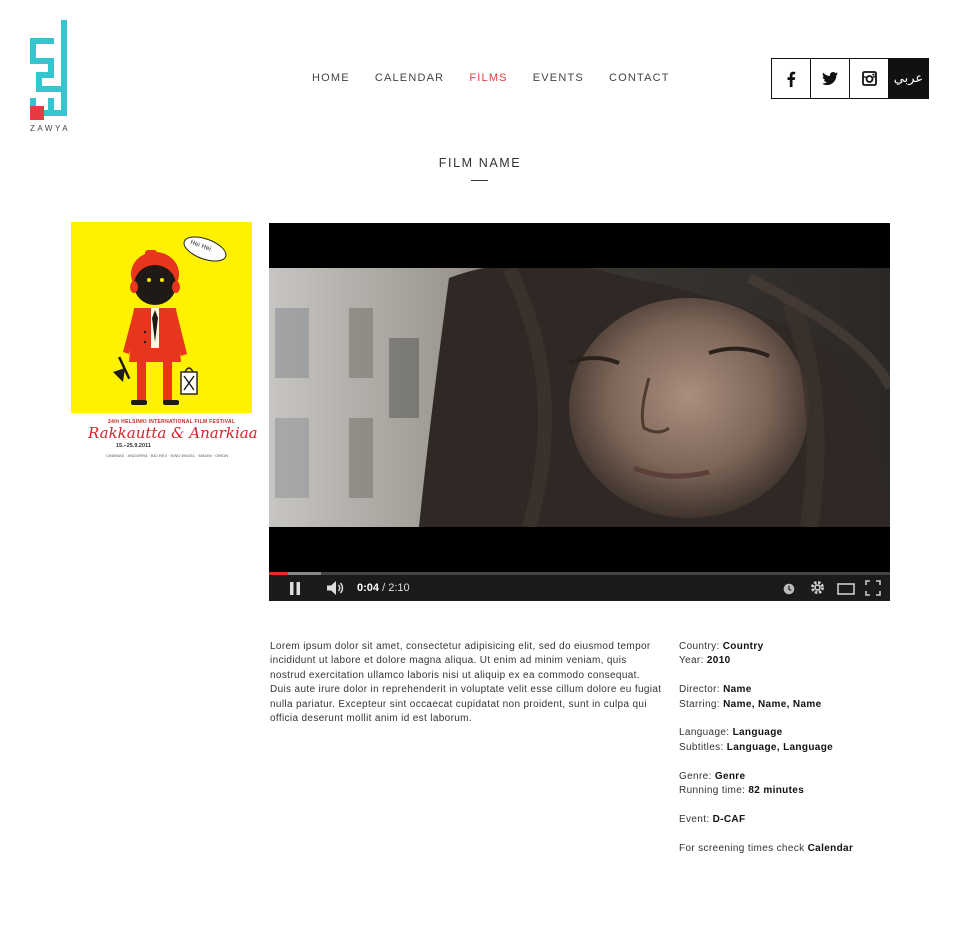 This screenshot has width=960, height=925. I want to click on volume-button, so click(336, 590).